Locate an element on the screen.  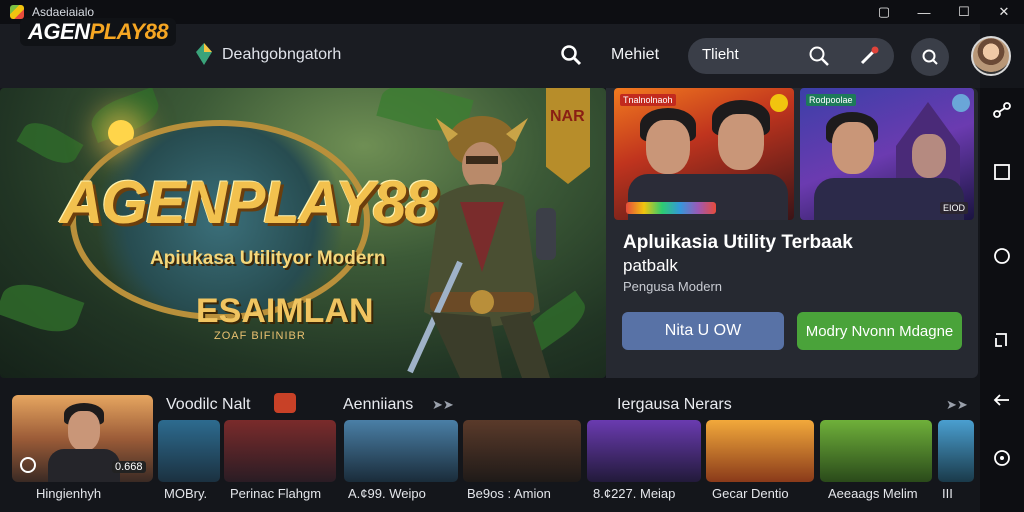
card-badge: EIOD is located at coordinates (954, 208).